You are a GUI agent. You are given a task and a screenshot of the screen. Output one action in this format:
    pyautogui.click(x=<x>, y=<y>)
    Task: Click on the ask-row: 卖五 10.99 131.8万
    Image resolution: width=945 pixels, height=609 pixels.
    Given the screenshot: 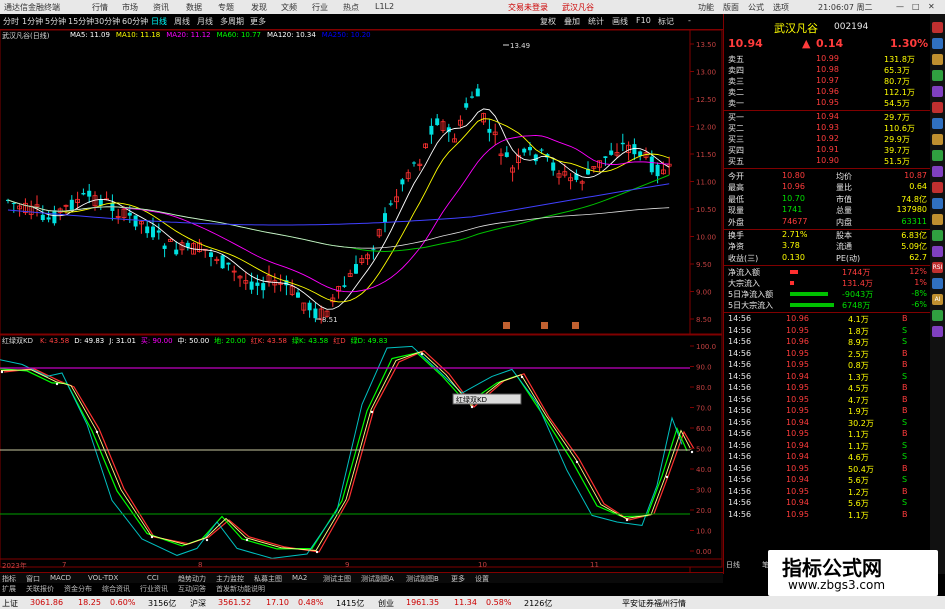 What is the action you would take?
    pyautogui.click(x=827, y=59)
    